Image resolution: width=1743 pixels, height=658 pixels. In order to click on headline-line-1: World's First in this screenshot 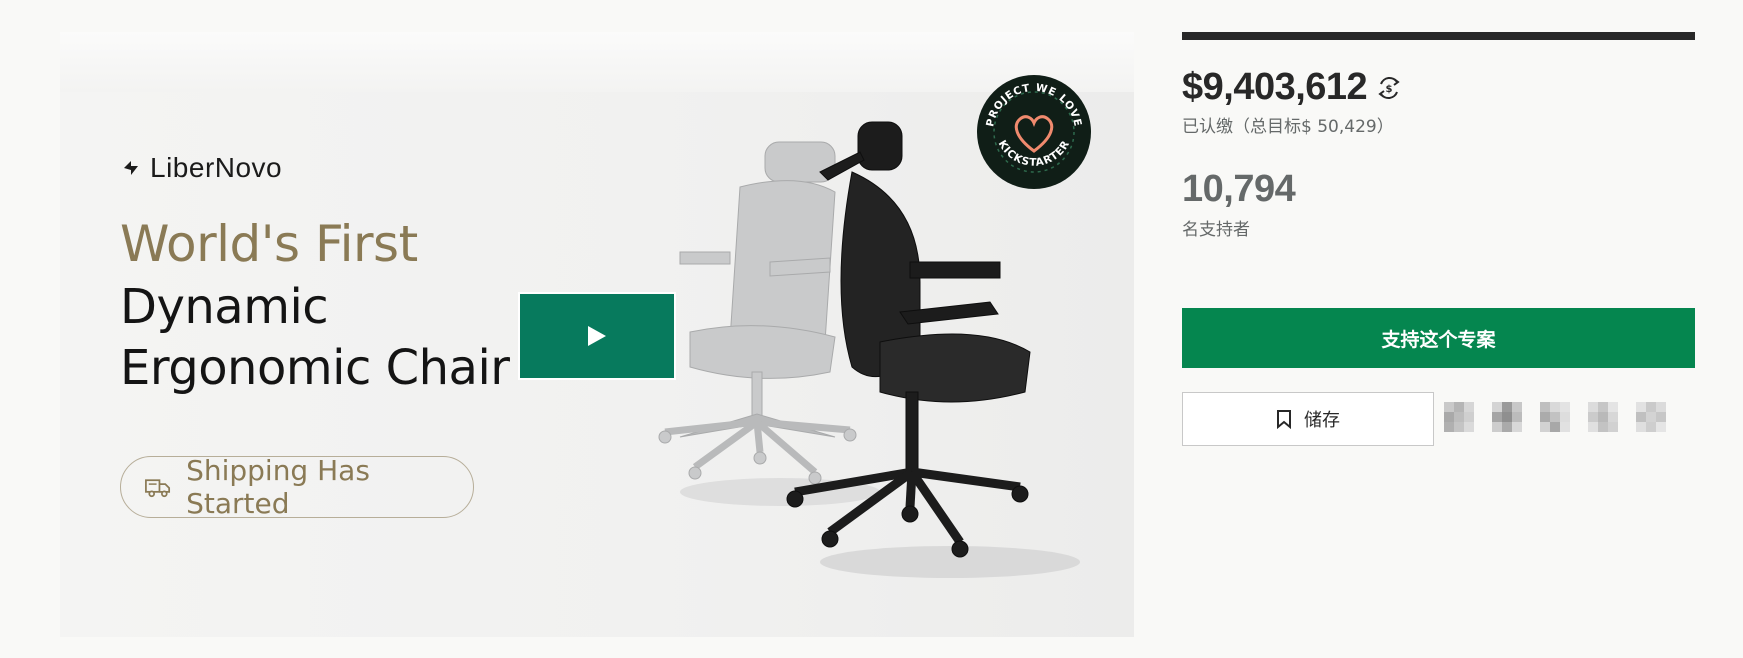, I will do `click(269, 244)`.